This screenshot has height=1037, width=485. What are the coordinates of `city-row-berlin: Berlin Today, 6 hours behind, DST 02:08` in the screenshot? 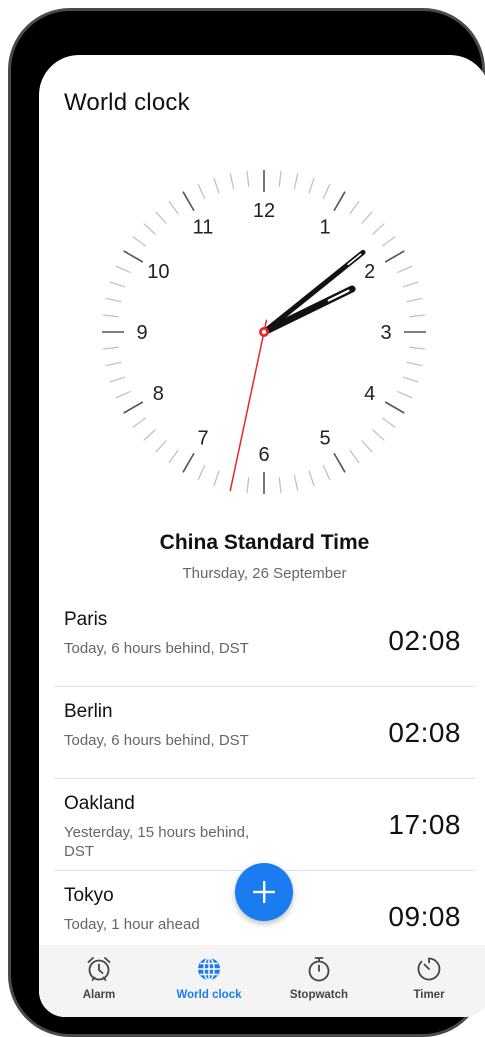 It's located at (264, 733).